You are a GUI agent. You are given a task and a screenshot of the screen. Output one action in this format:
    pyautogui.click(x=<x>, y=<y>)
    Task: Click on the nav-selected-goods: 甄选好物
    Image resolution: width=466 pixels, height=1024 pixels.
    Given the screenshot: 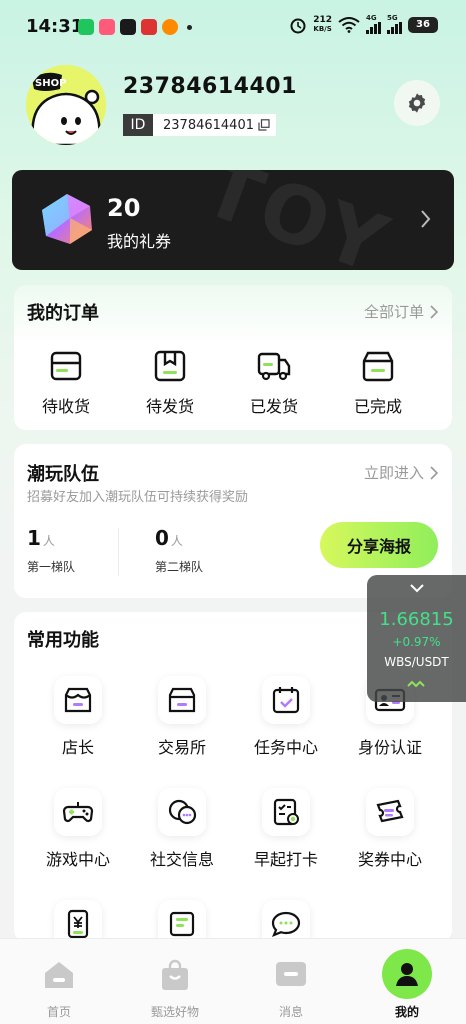 What is the action you would take?
    pyautogui.click(x=175, y=981)
    